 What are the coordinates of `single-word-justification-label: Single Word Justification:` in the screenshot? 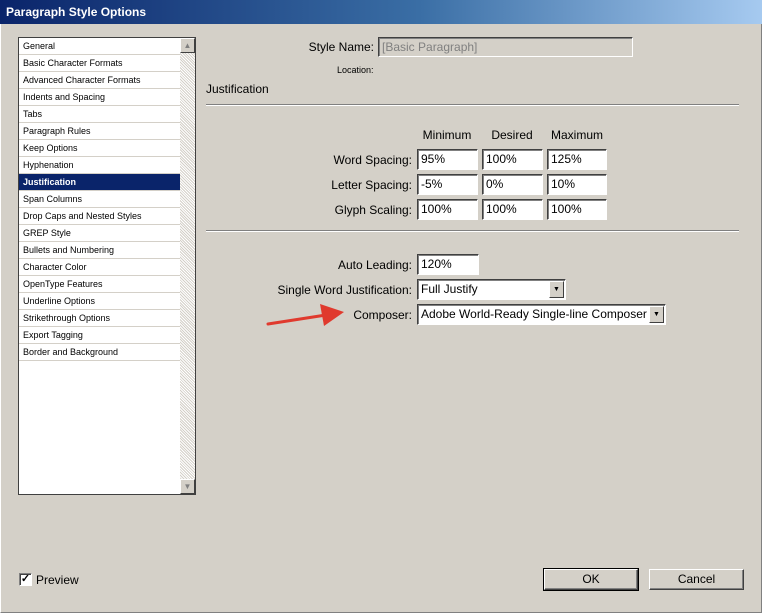 It's located at (344, 290).